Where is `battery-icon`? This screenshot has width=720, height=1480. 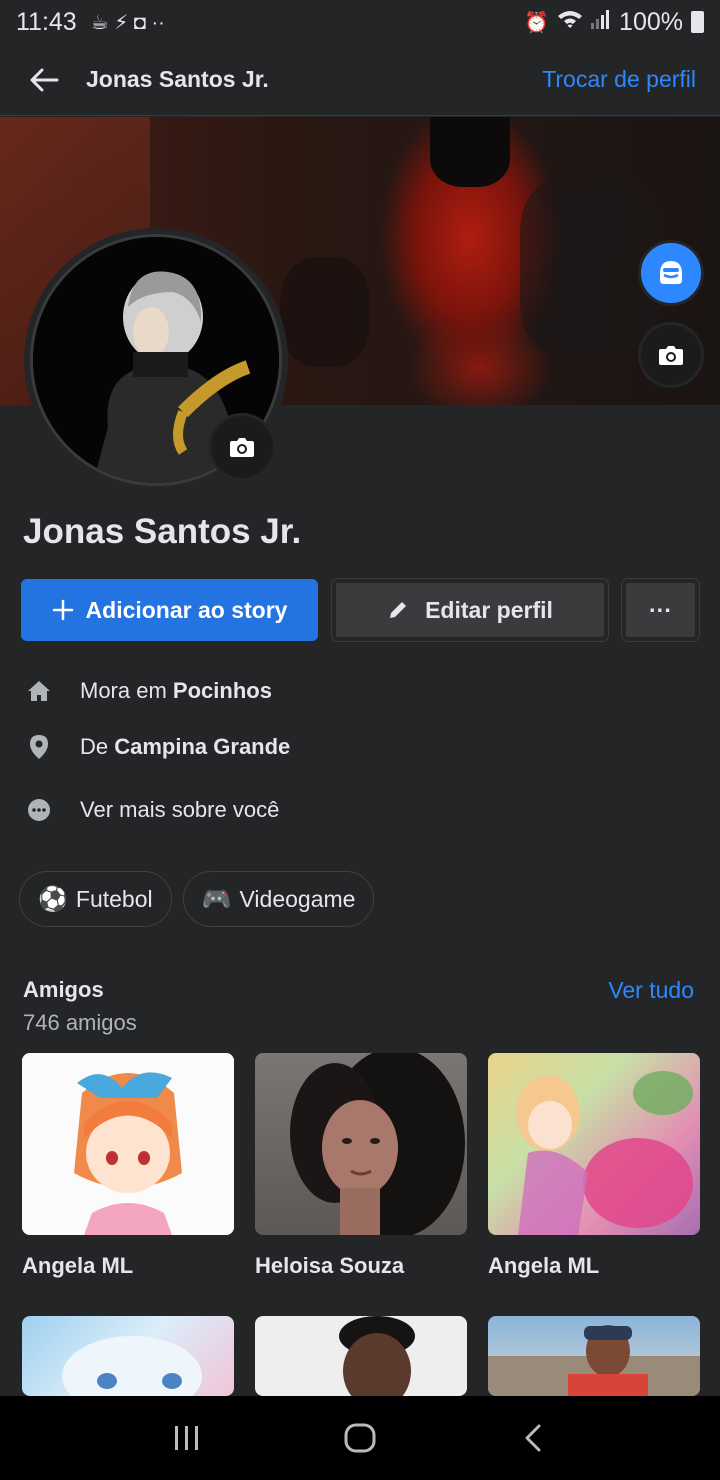
battery-icon is located at coordinates (697, 22).